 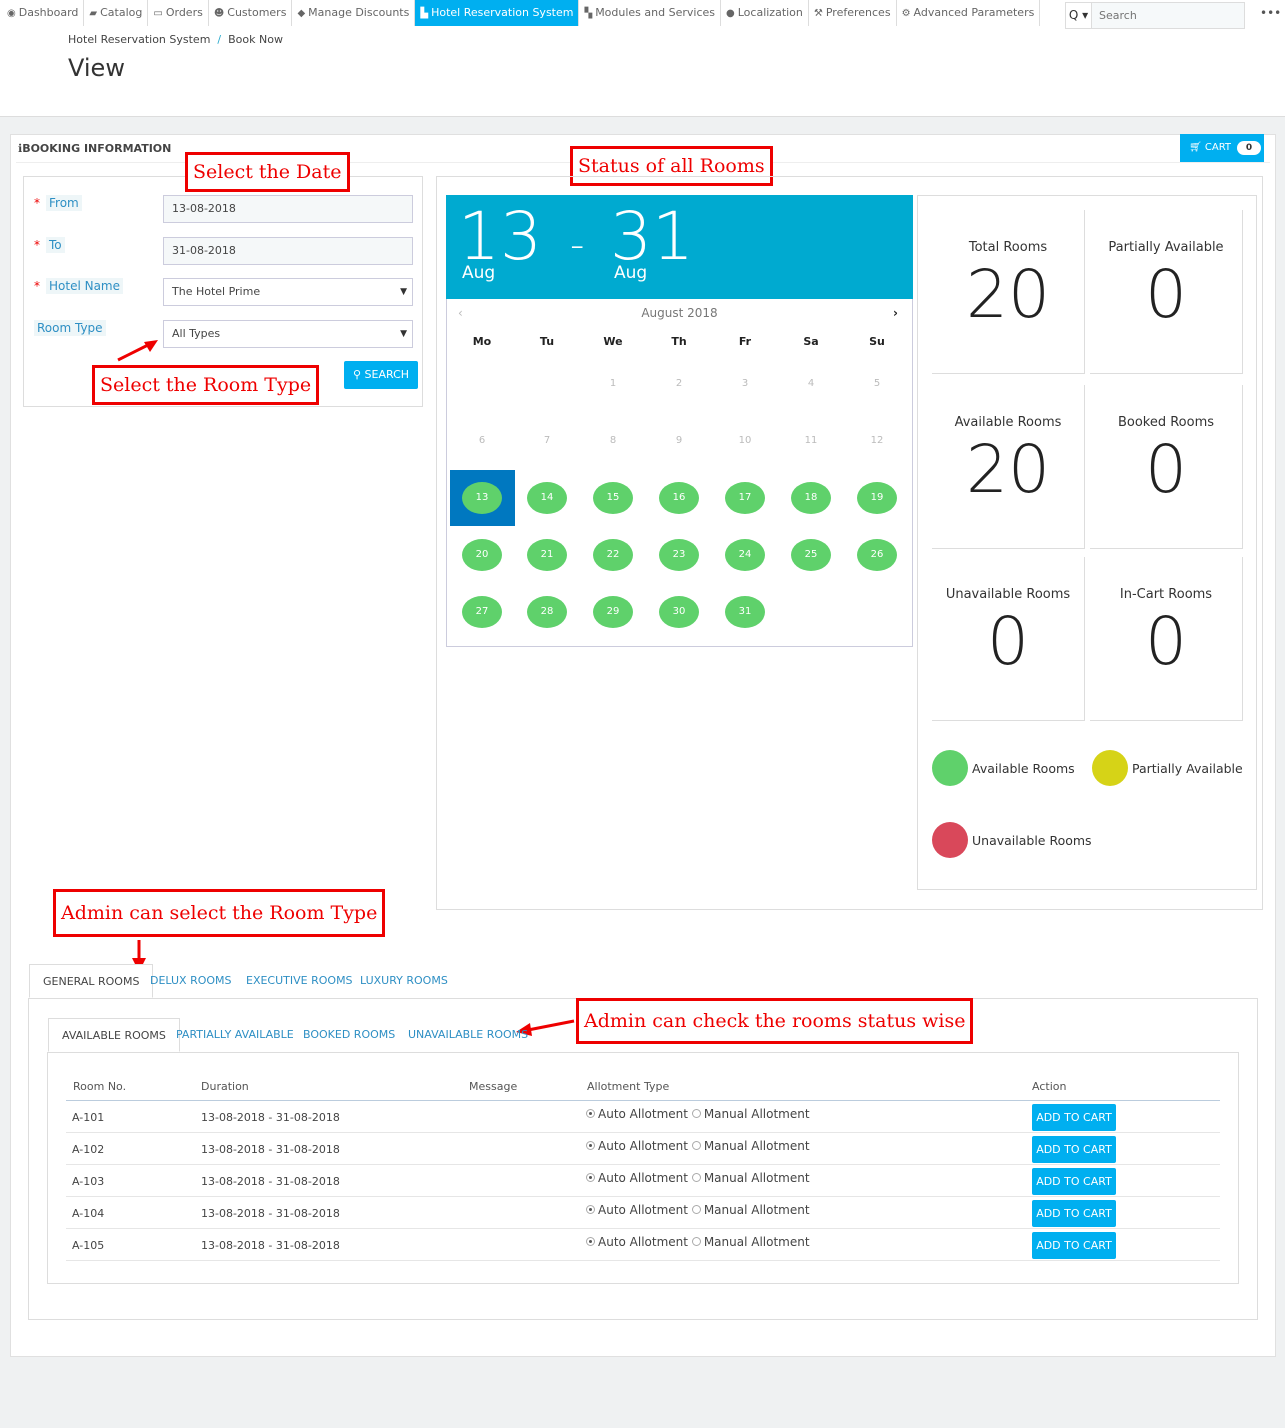 What do you see at coordinates (137, 351) in the screenshot?
I see `annotation-arrow` at bounding box center [137, 351].